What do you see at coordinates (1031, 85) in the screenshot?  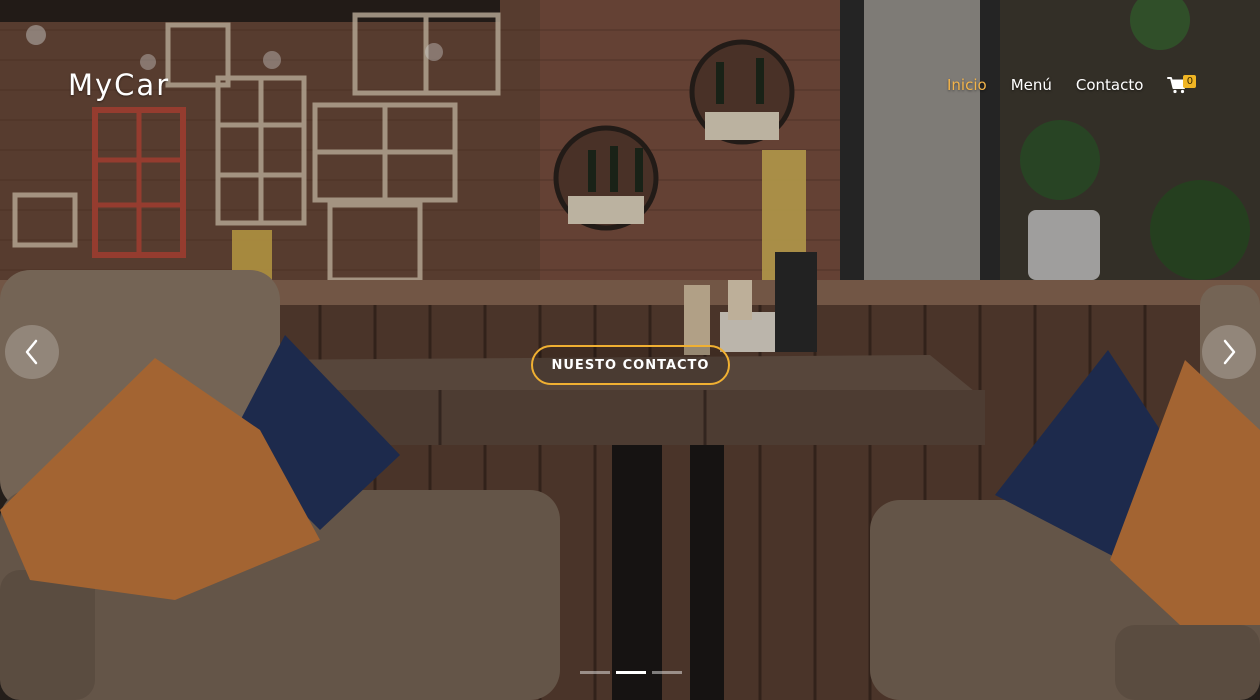 I see `nav-link-menu: Menú` at bounding box center [1031, 85].